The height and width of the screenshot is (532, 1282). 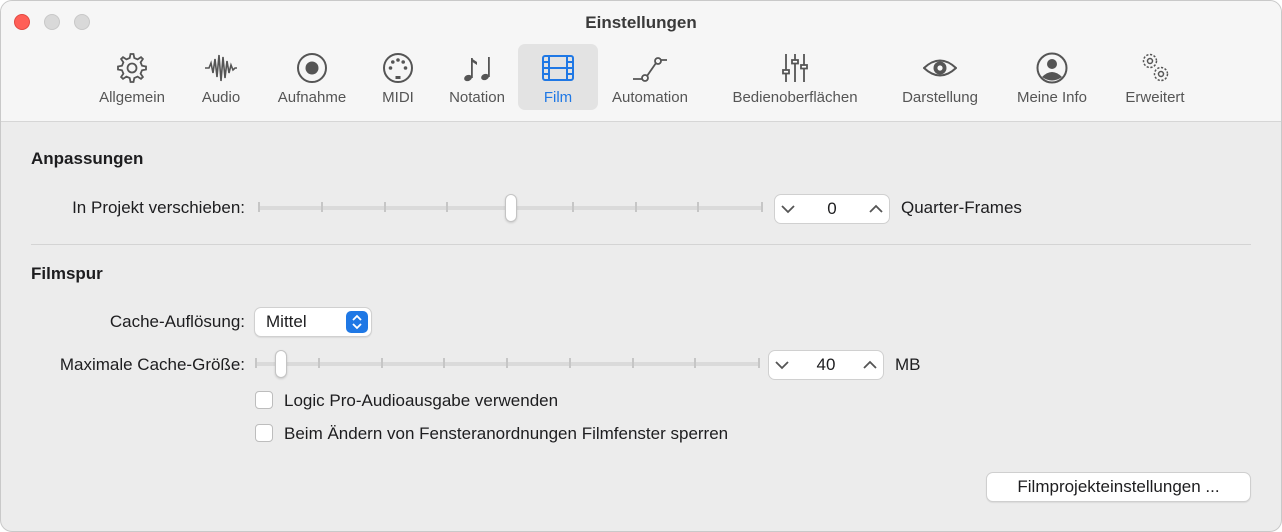 What do you see at coordinates (87, 158) in the screenshot?
I see `section-title-anpassungen: Anpassungen` at bounding box center [87, 158].